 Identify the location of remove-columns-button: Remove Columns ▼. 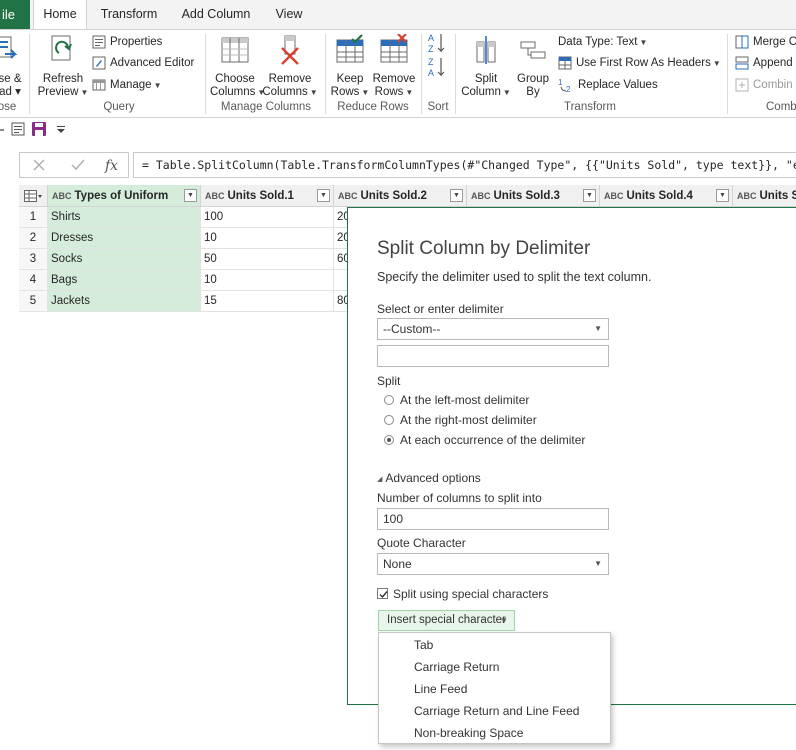
(290, 66).